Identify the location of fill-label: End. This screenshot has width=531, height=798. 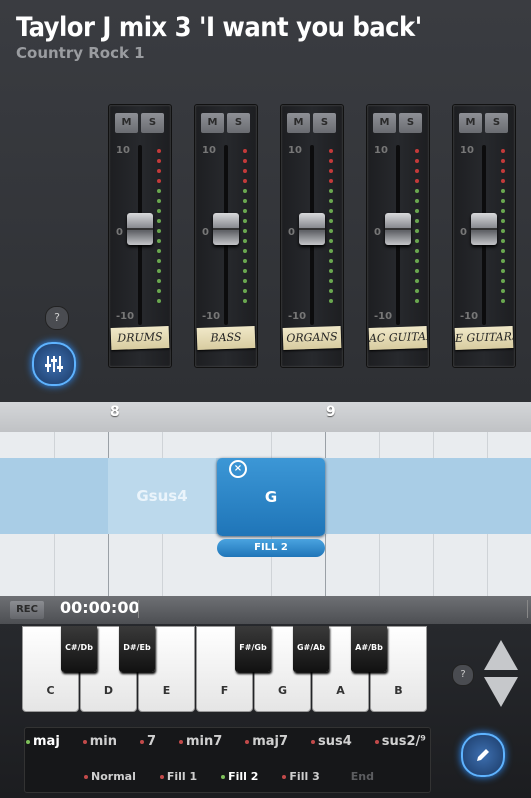
(362, 776).